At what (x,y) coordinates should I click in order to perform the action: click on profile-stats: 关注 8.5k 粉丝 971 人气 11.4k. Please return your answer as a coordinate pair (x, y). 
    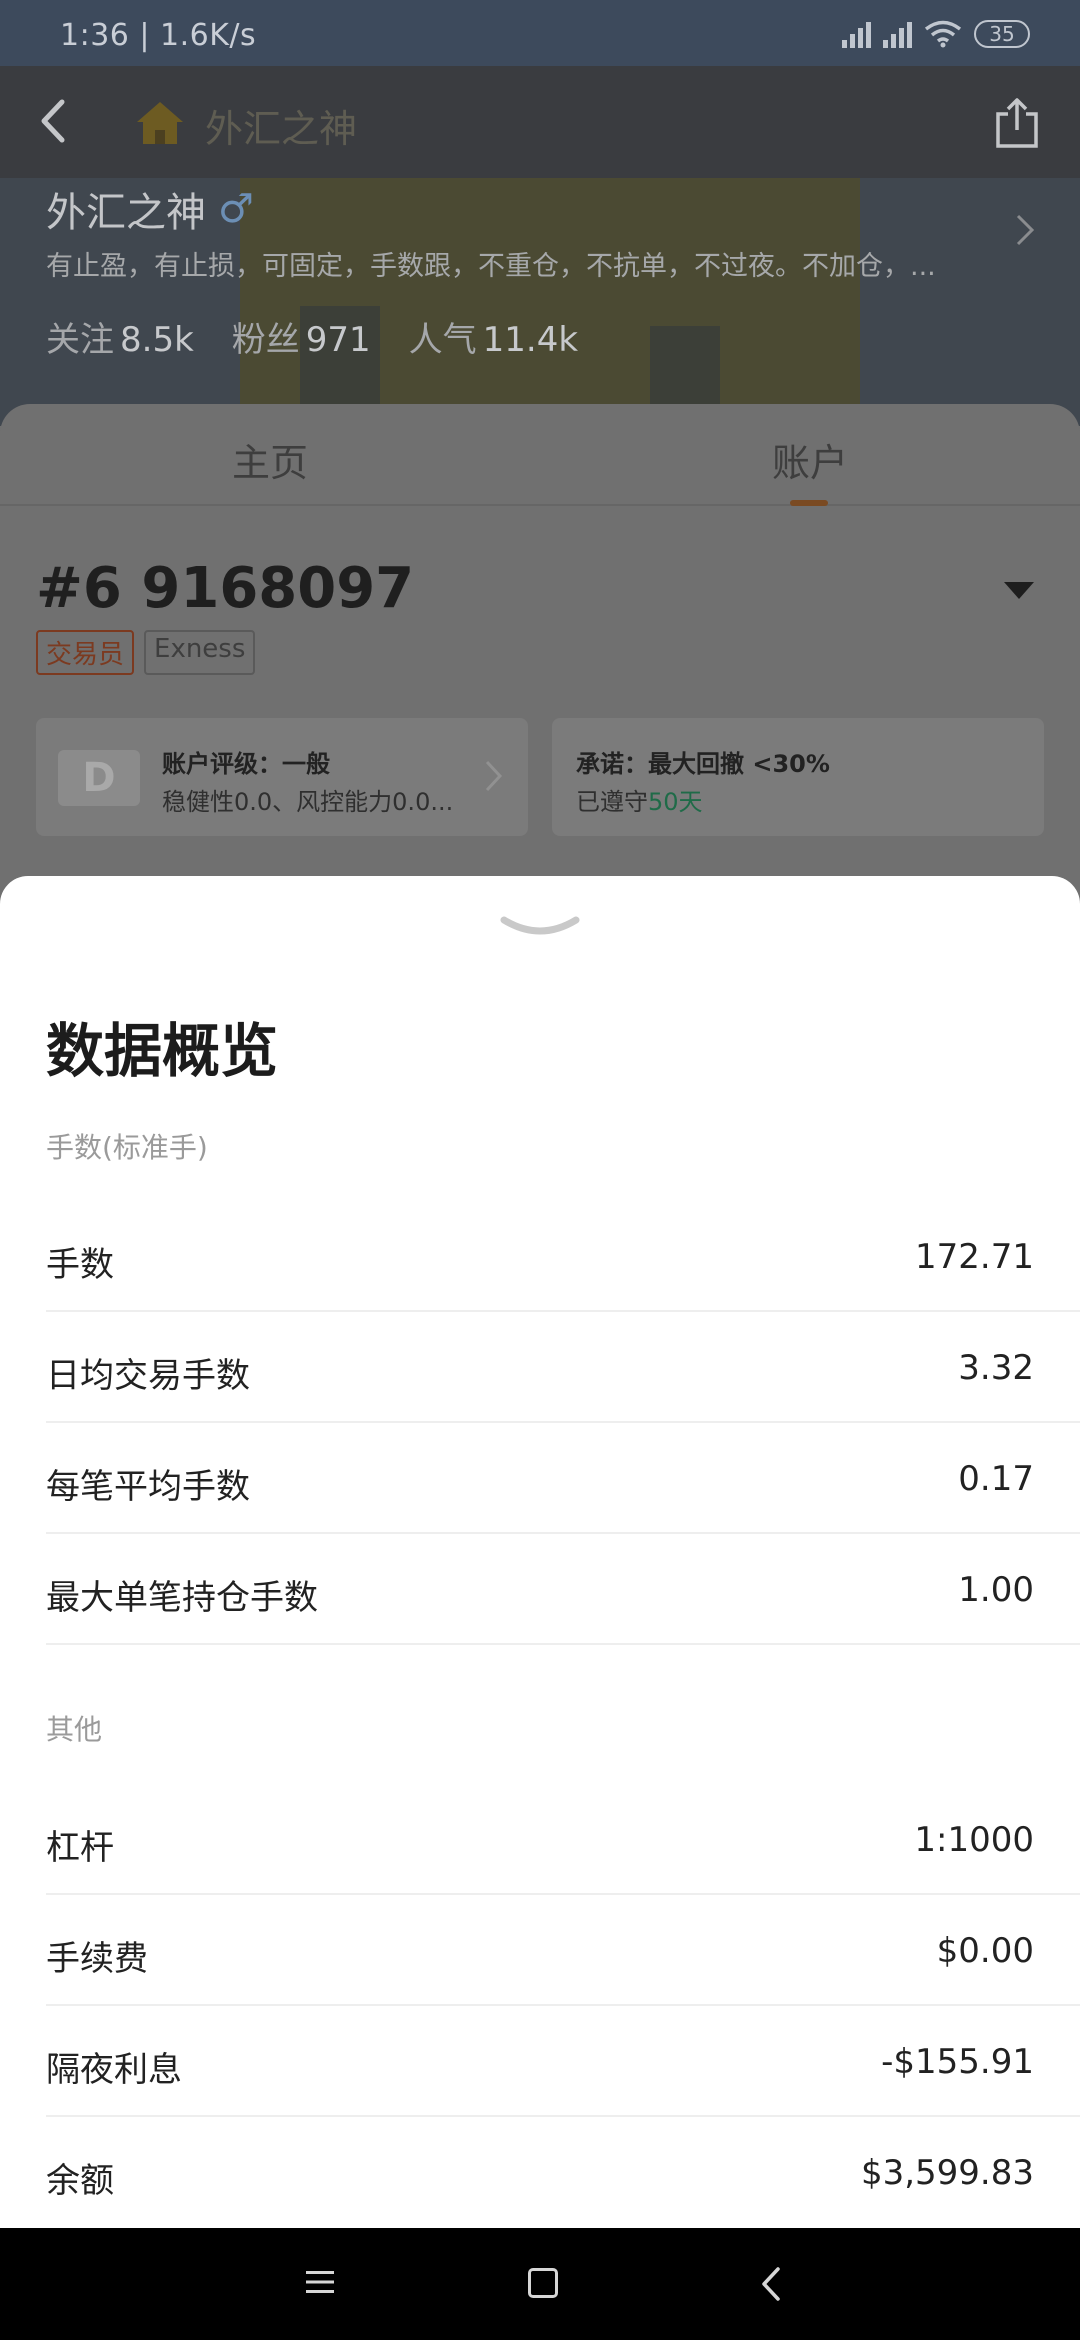
    Looking at the image, I should click on (312, 336).